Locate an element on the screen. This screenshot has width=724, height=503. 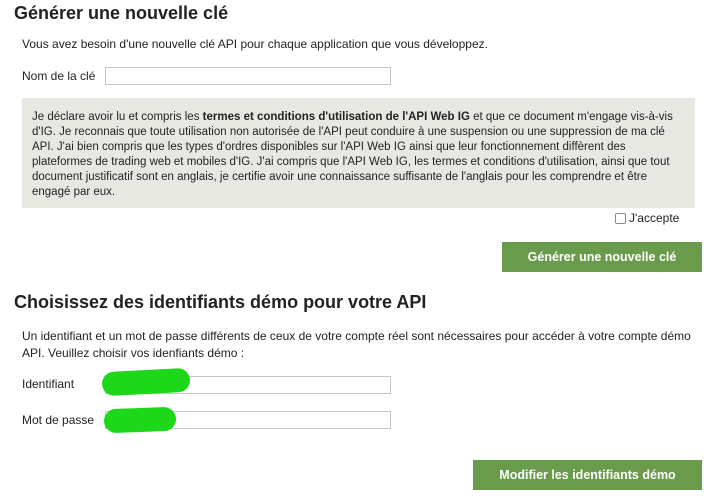
accept-checkbox is located at coordinates (620, 218).